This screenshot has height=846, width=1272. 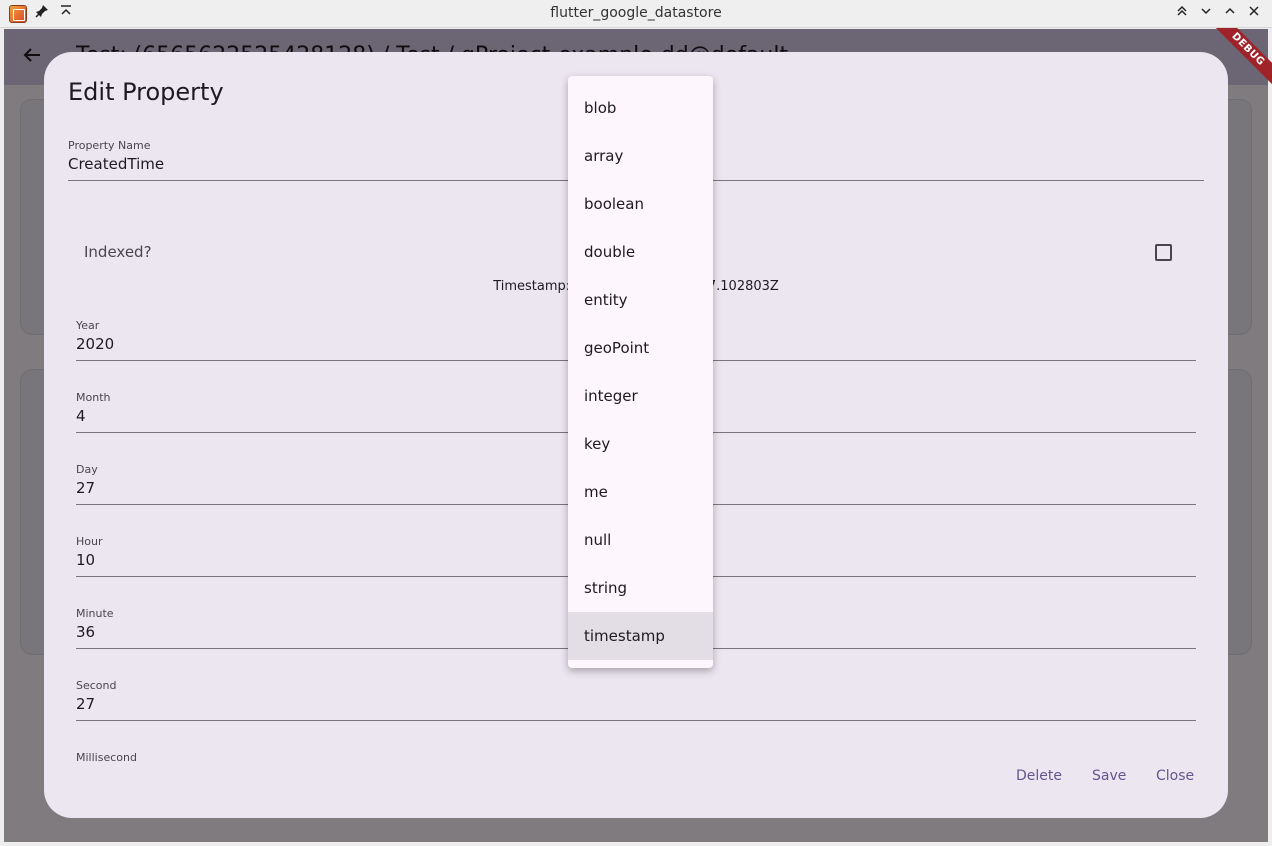 What do you see at coordinates (86, 704) in the screenshot?
I see `second-value: 27` at bounding box center [86, 704].